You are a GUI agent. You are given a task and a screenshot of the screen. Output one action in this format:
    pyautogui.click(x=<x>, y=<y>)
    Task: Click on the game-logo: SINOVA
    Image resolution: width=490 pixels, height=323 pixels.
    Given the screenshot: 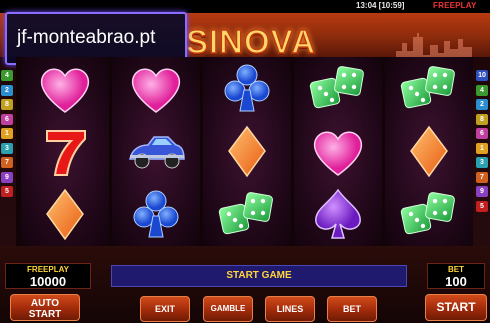 What is the action you would take?
    pyautogui.click(x=251, y=41)
    